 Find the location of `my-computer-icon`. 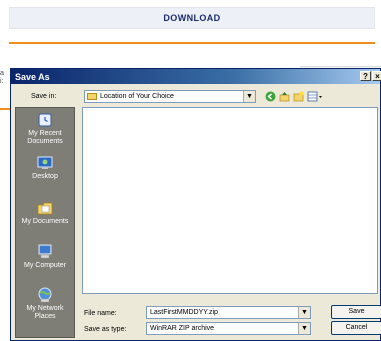

my-computer-icon is located at coordinates (45, 252).